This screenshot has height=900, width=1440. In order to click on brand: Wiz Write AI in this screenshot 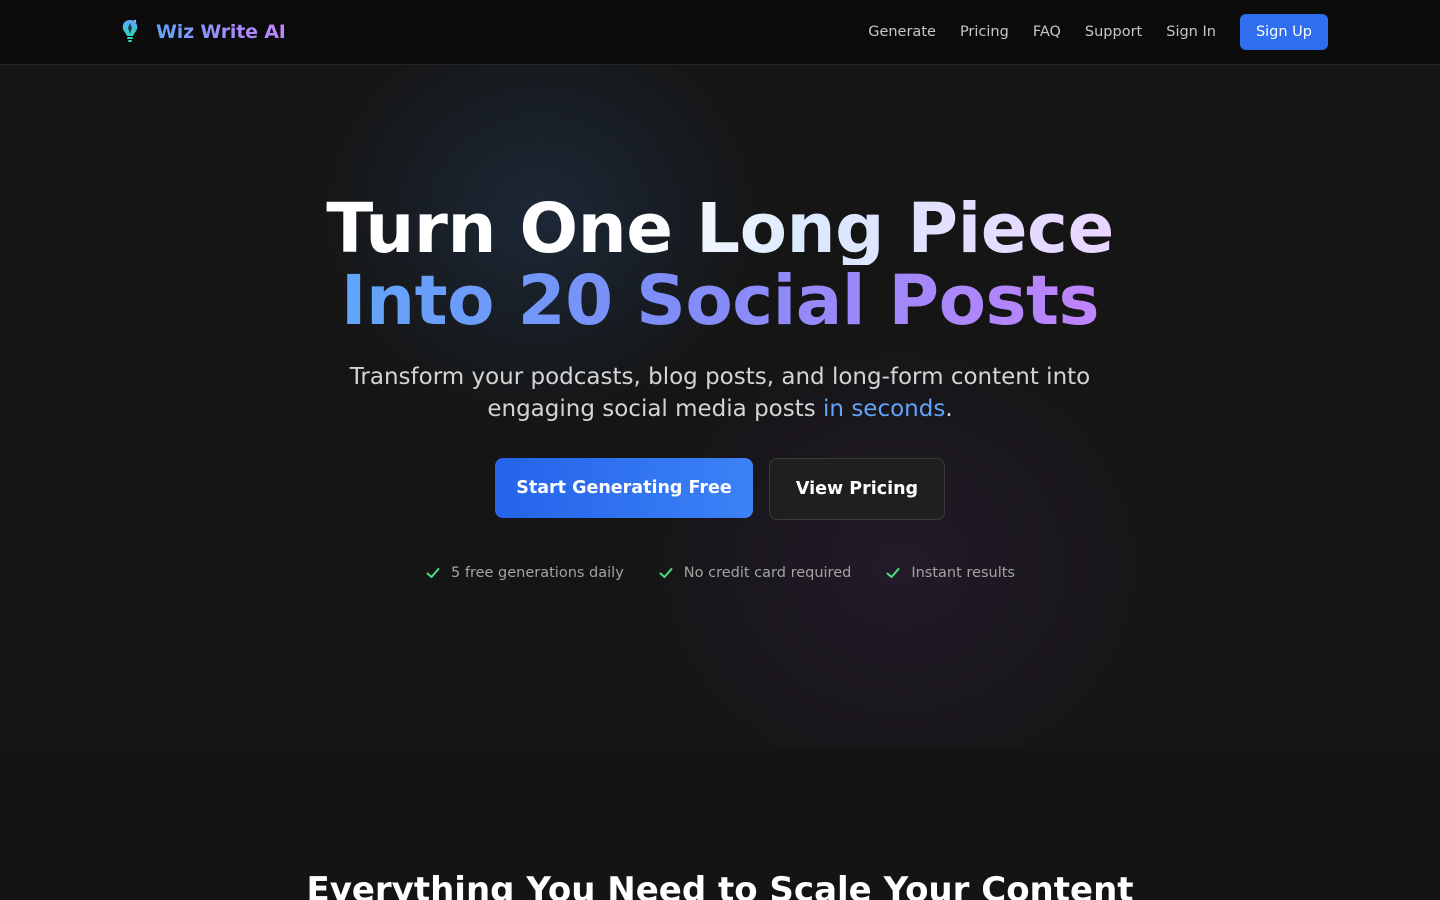, I will do `click(202, 32)`.